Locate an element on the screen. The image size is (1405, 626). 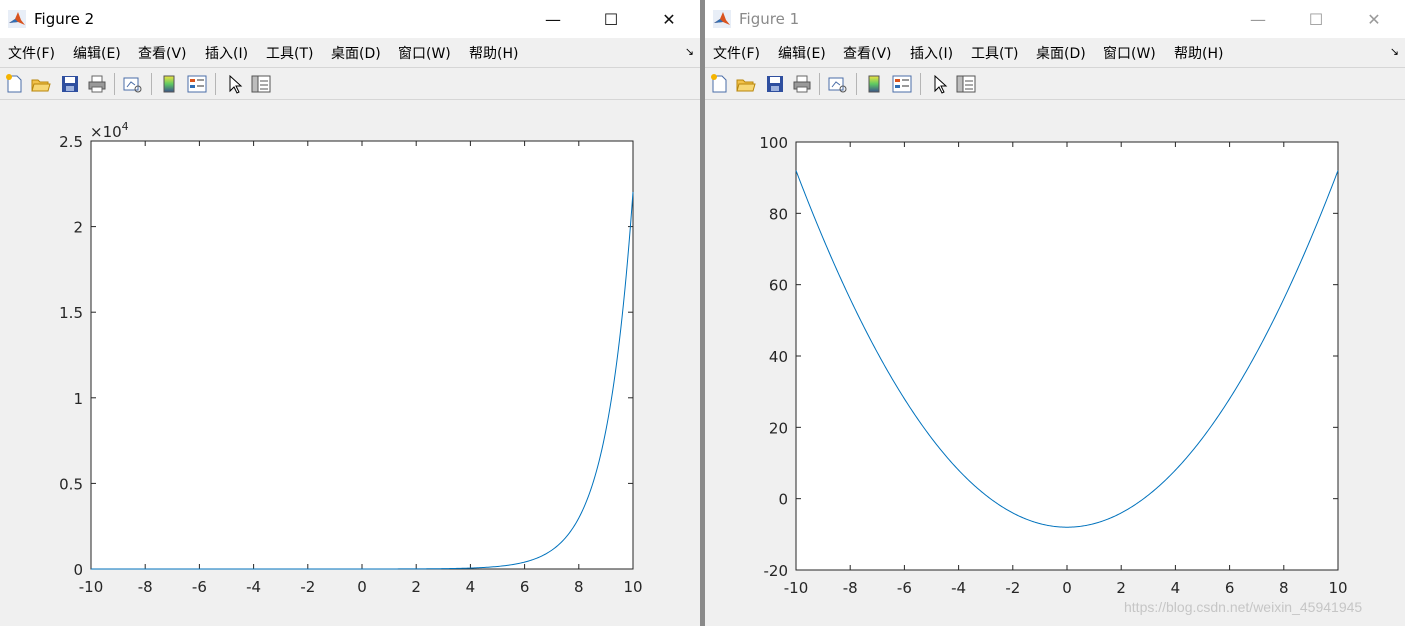
y-tick-label: -20 is located at coordinates (776, 571).